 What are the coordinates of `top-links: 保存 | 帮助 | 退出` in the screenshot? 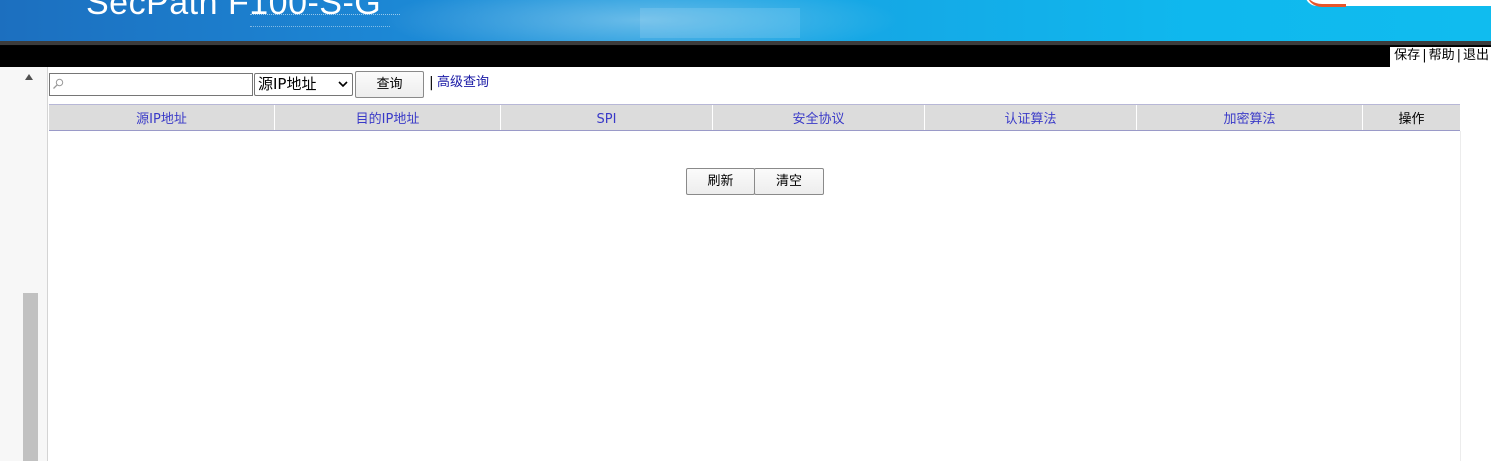 It's located at (1440, 57).